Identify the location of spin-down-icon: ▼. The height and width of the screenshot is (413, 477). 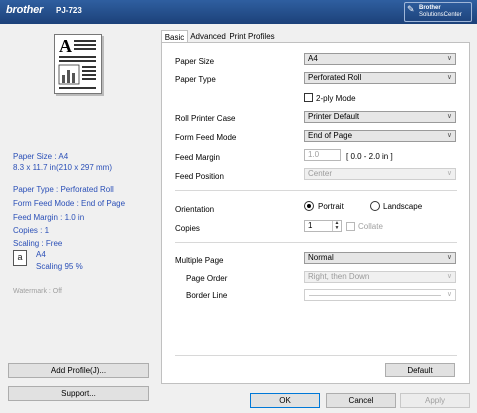
(337, 228).